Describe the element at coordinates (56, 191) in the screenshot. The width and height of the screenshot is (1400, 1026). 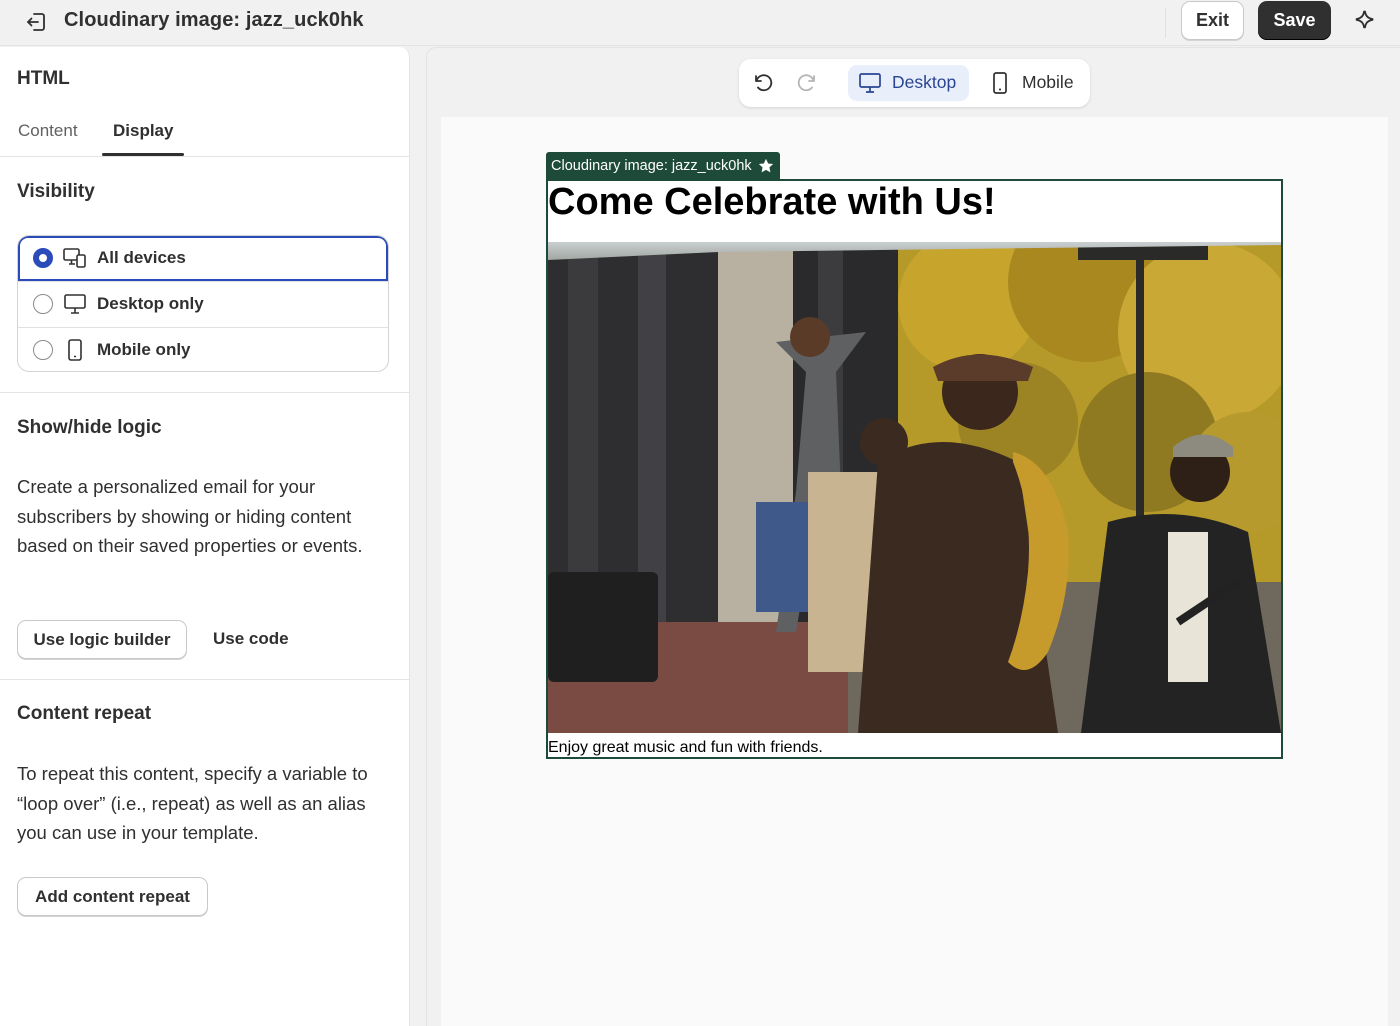
I see `visibility-title: Visibility` at that location.